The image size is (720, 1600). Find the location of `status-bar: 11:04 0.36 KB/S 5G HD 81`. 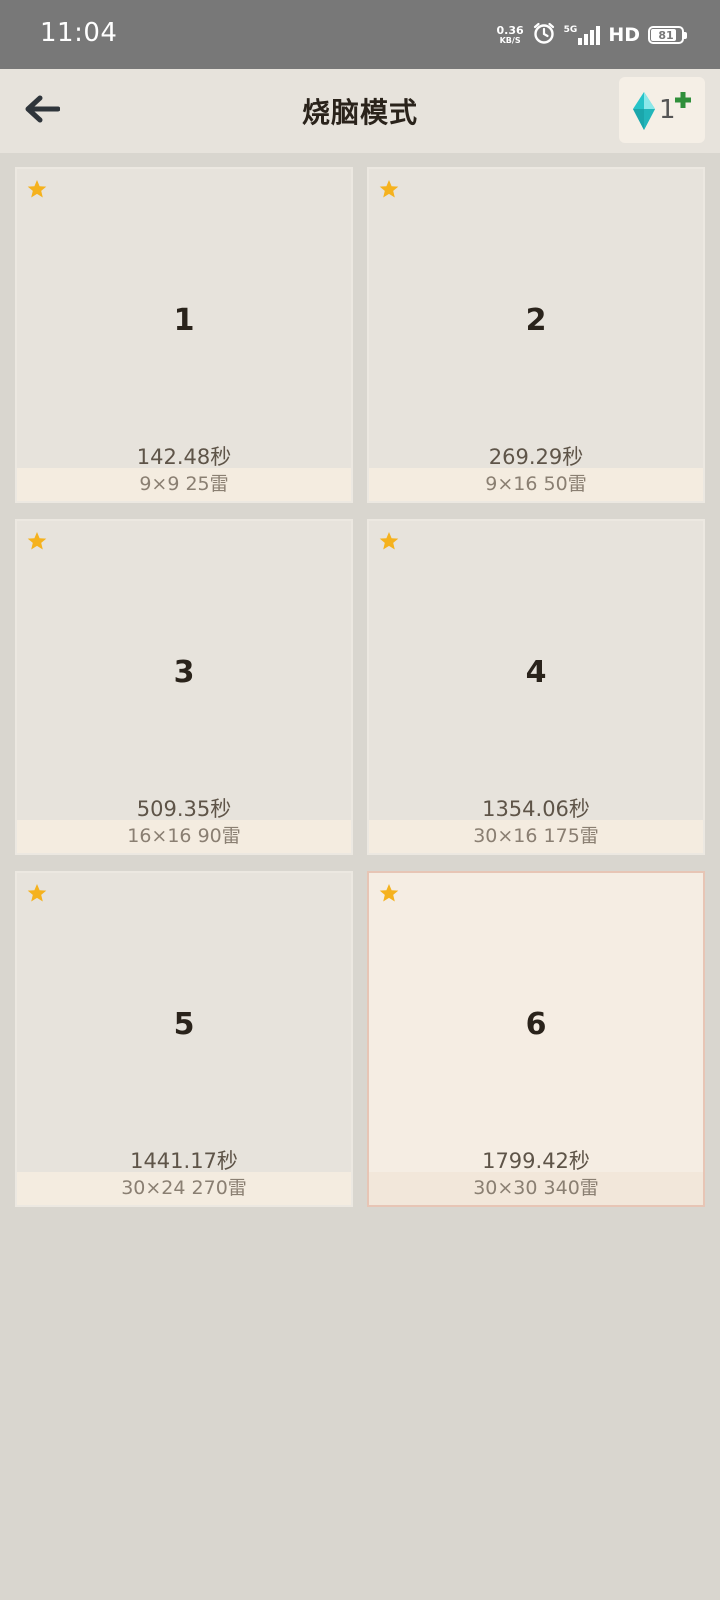

status-bar: 11:04 0.36 KB/S 5G HD 81 is located at coordinates (360, 34).